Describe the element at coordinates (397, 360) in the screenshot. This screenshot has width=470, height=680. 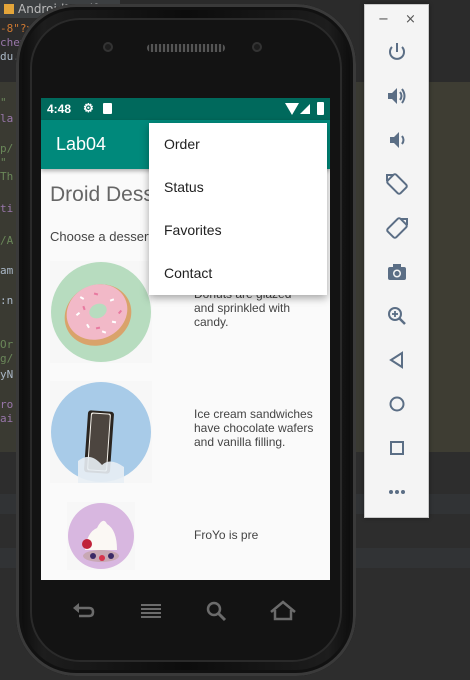
I see `back-icon` at that location.